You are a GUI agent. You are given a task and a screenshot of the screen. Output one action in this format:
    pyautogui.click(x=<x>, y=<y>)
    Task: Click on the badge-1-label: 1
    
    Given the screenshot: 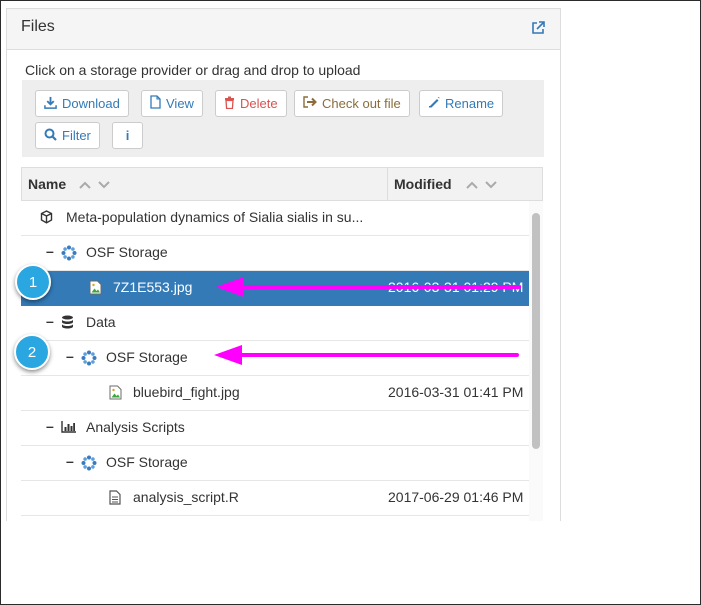 What is the action you would take?
    pyautogui.click(x=33, y=282)
    